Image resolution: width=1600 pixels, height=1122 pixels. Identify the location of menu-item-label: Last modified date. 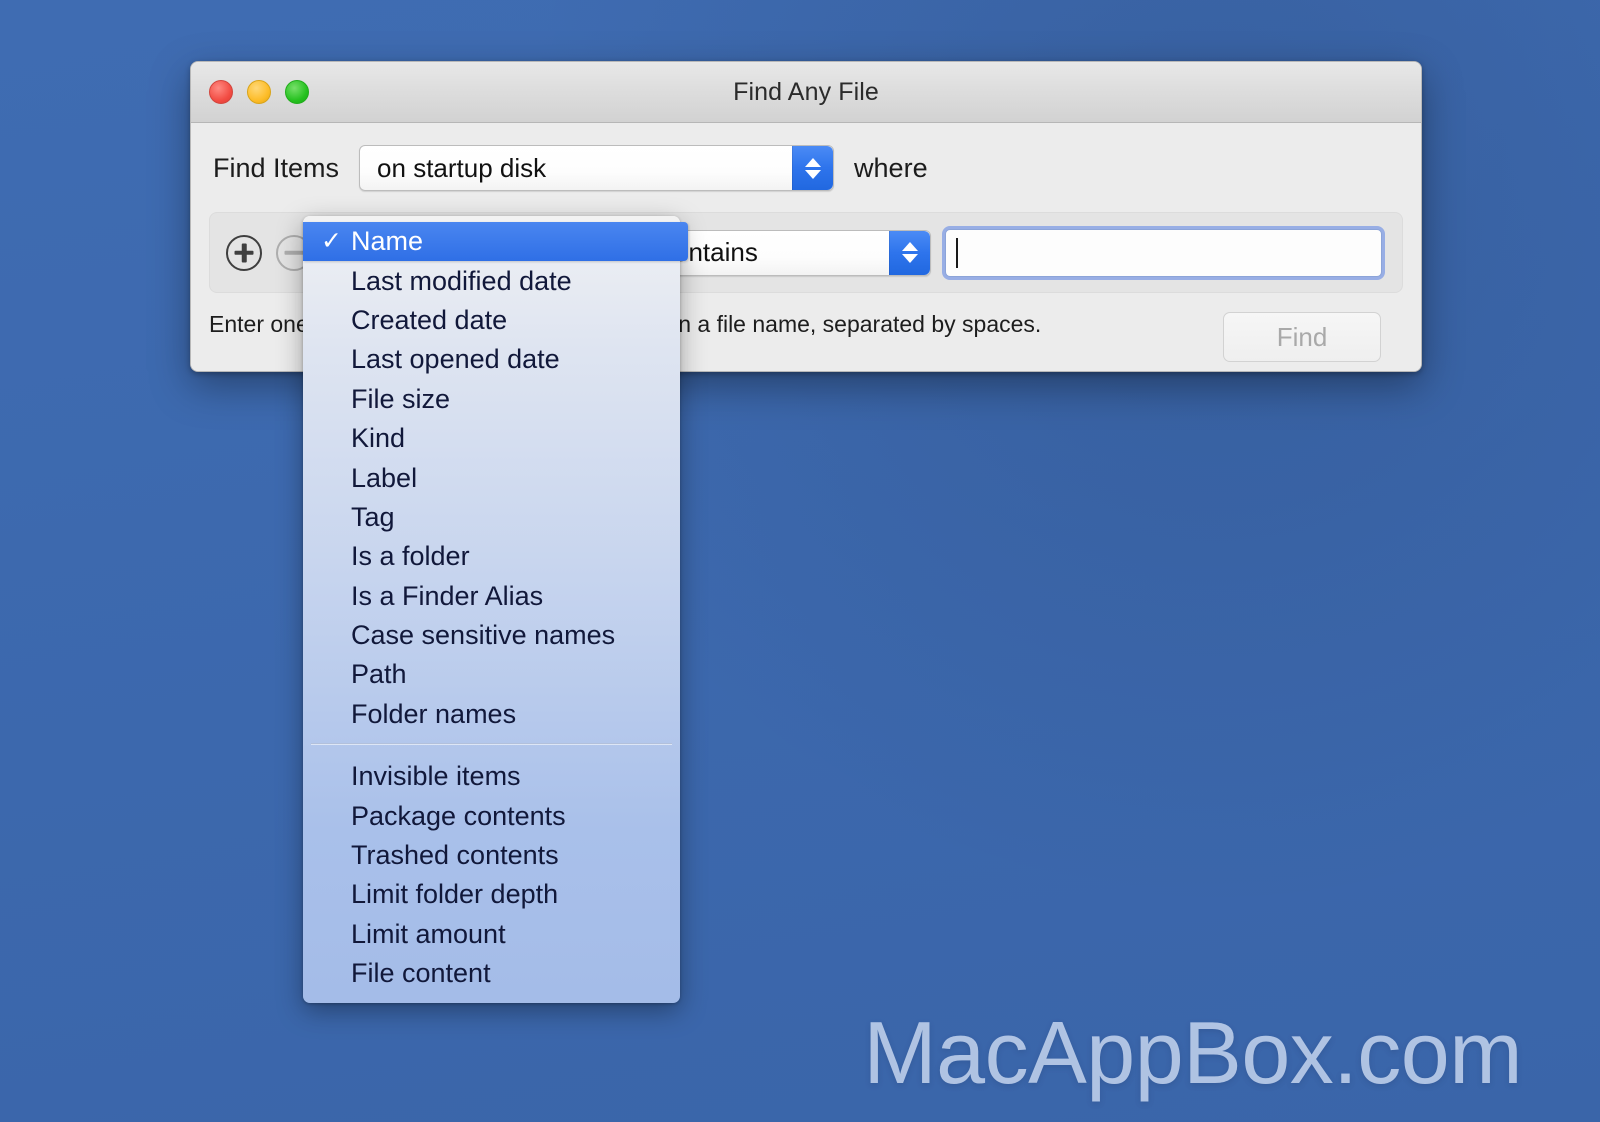
(461, 280).